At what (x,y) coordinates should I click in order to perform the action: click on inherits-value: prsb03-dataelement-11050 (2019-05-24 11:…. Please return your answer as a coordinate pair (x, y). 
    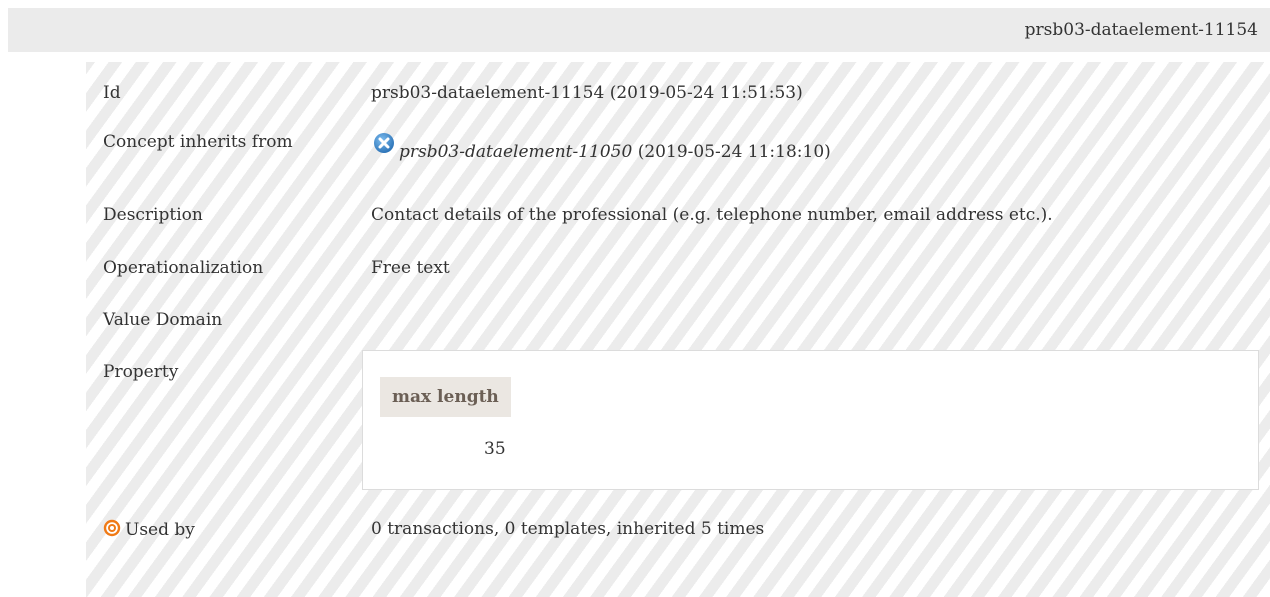
    Looking at the image, I should click on (601, 147).